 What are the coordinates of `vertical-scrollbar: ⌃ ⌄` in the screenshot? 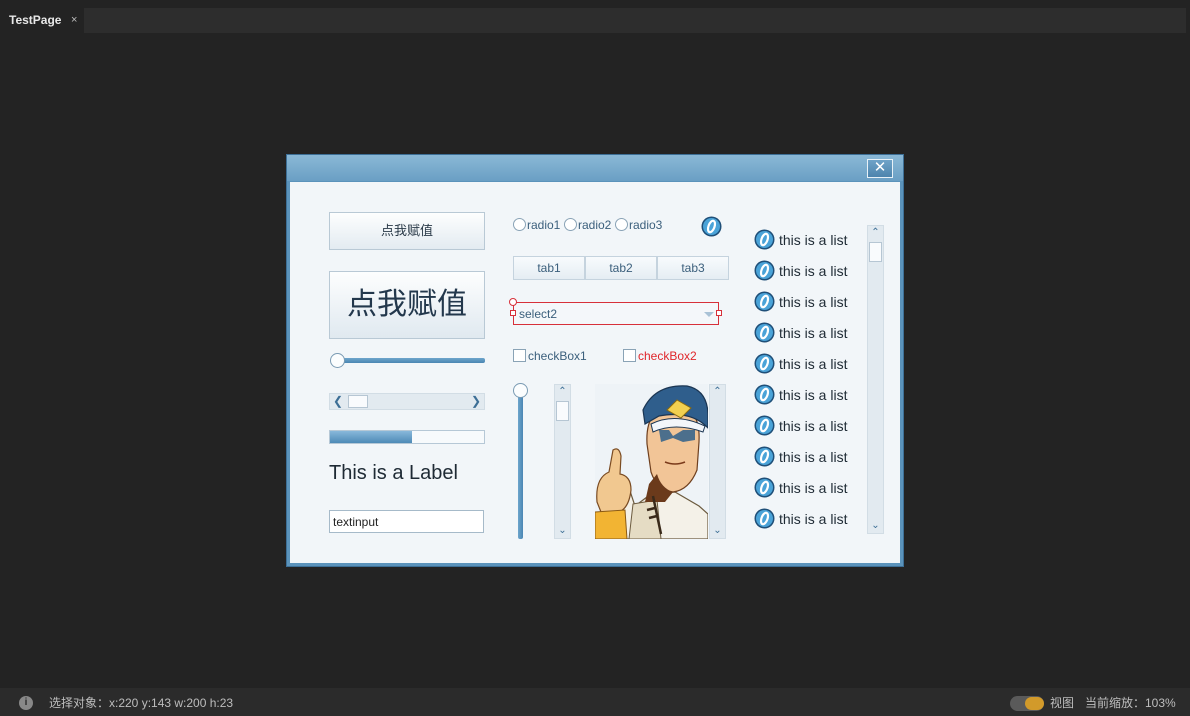 It's located at (562, 461).